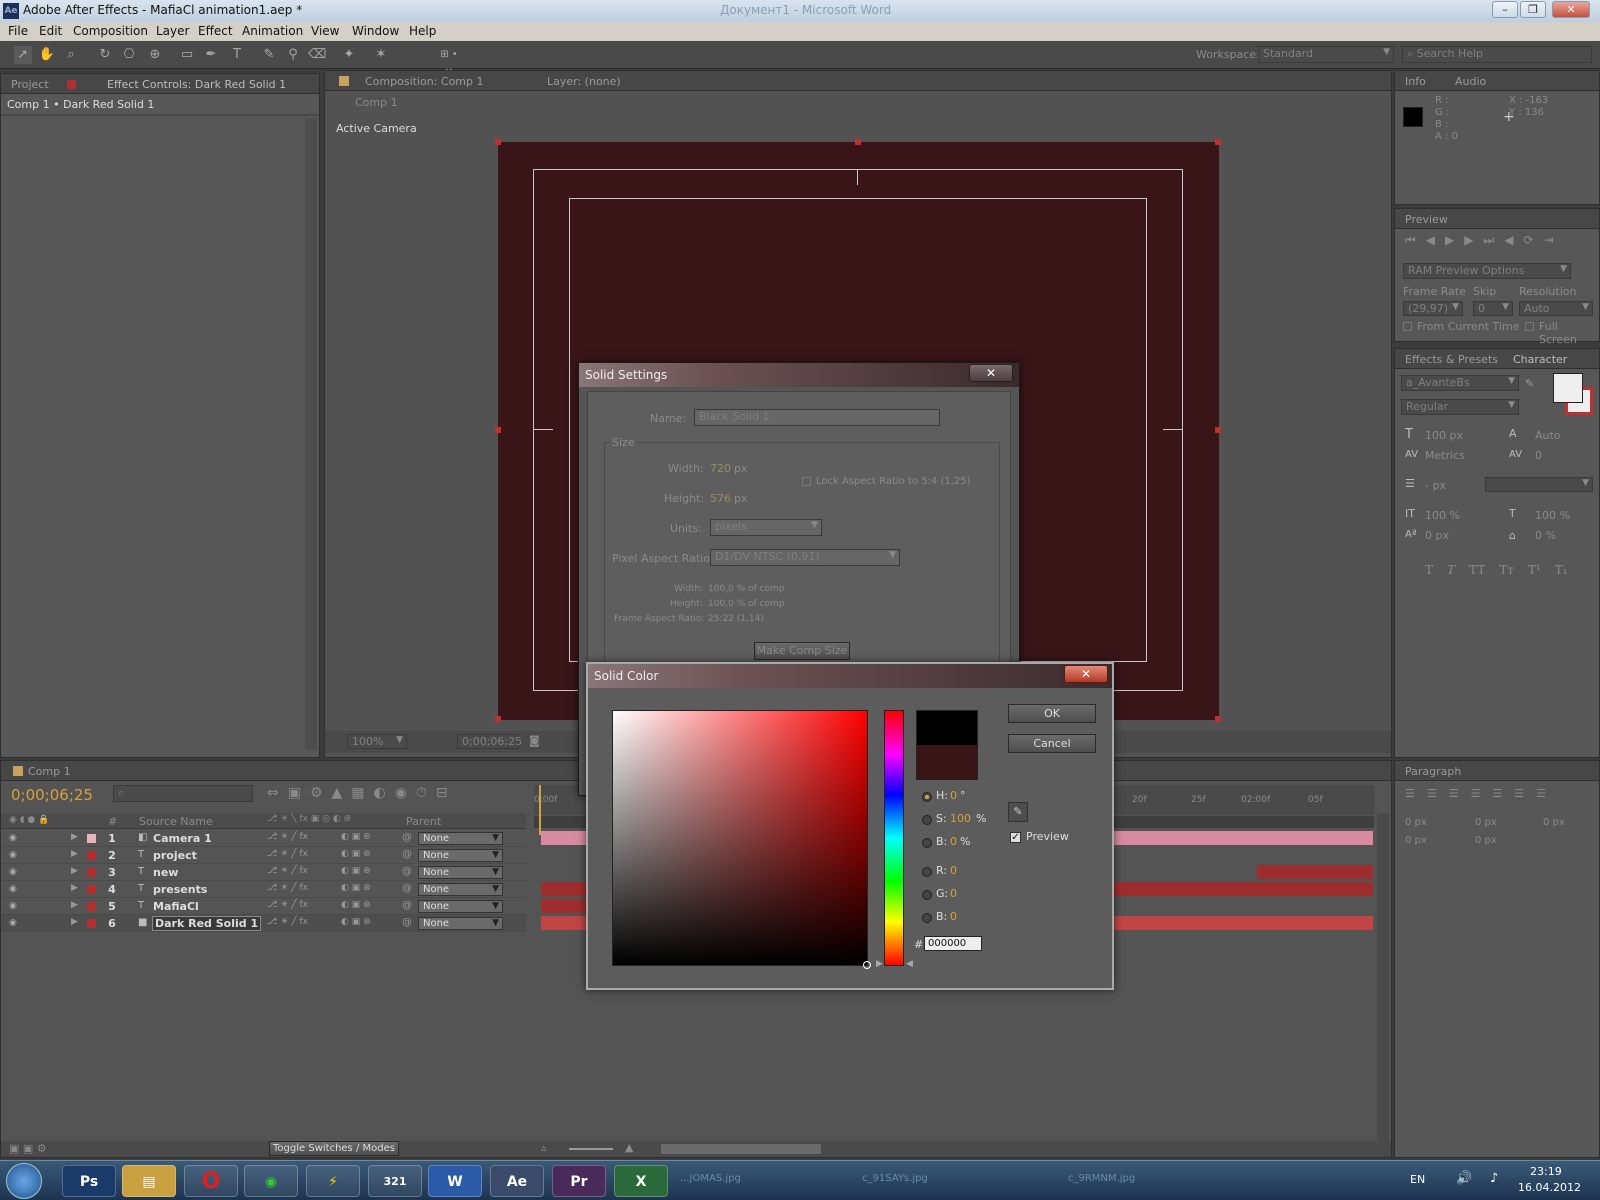 The height and width of the screenshot is (1200, 1600). Describe the element at coordinates (1383, 978) in the screenshot. I see `timeline-vertical-scrollbar` at that location.